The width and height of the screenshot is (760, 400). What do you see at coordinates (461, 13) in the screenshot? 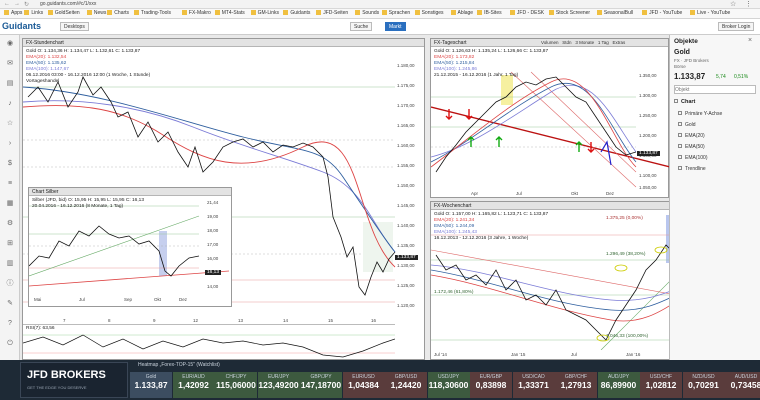
I see `bookmark-item: Ablage` at bounding box center [461, 13].